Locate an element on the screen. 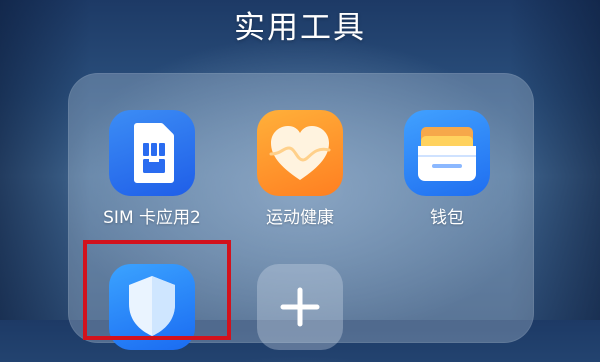 This screenshot has width=600, height=362. app-label: SIM 卡应用2 is located at coordinates (152, 218).